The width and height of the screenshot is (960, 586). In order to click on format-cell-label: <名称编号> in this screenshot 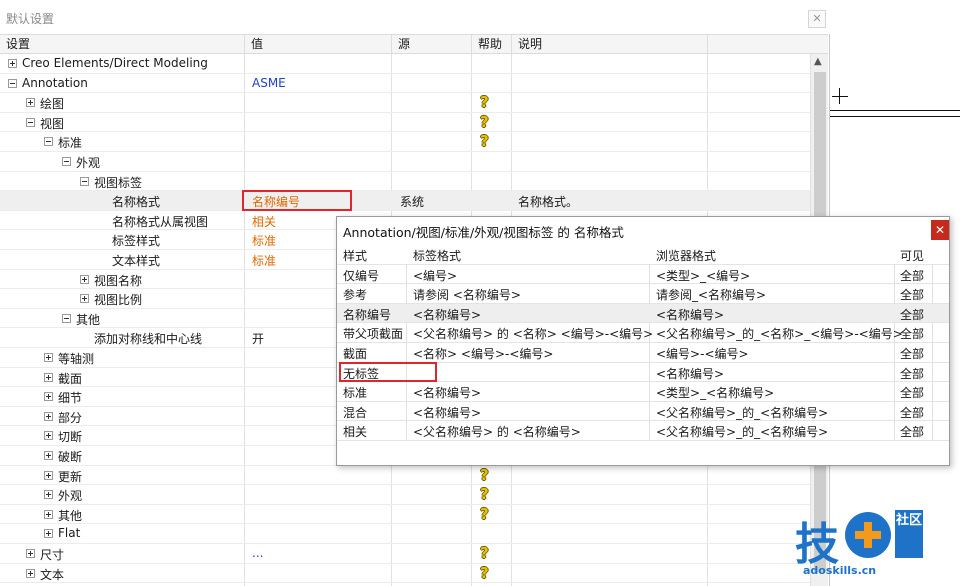, I will do `click(447, 314)`.